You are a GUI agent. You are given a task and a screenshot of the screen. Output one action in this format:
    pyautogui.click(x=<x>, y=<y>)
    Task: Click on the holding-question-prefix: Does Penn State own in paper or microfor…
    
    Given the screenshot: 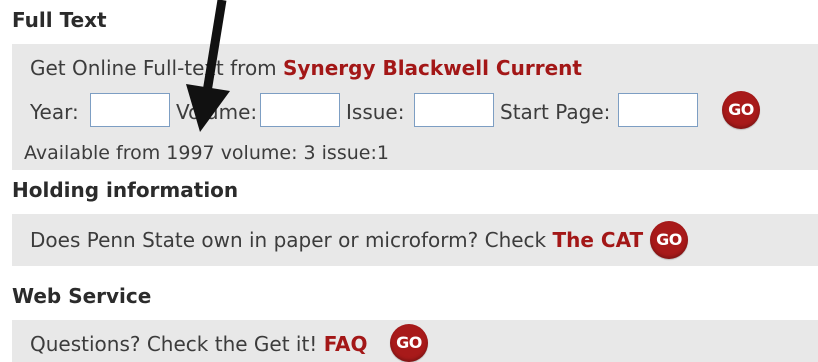 What is the action you would take?
    pyautogui.click(x=291, y=240)
    